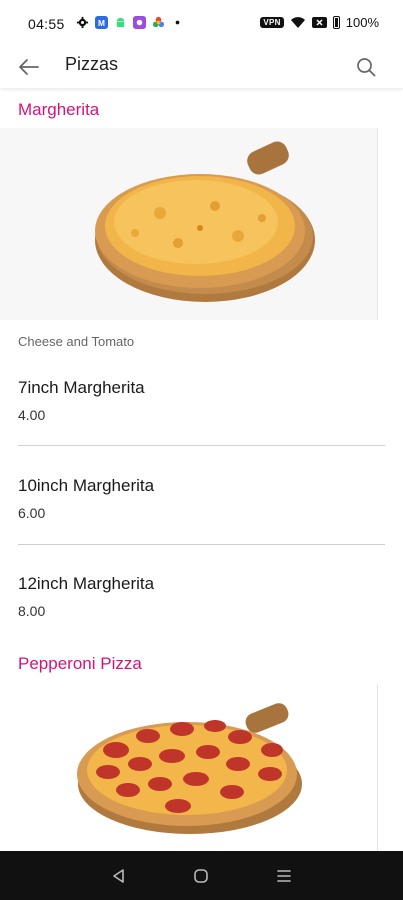 The width and height of the screenshot is (403, 900). What do you see at coordinates (120, 22) in the screenshot?
I see `android-icon` at bounding box center [120, 22].